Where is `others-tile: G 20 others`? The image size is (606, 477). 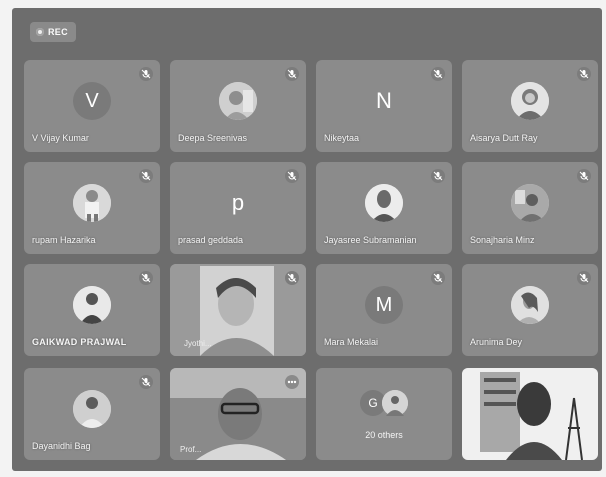 others-tile: G 20 others is located at coordinates (384, 414).